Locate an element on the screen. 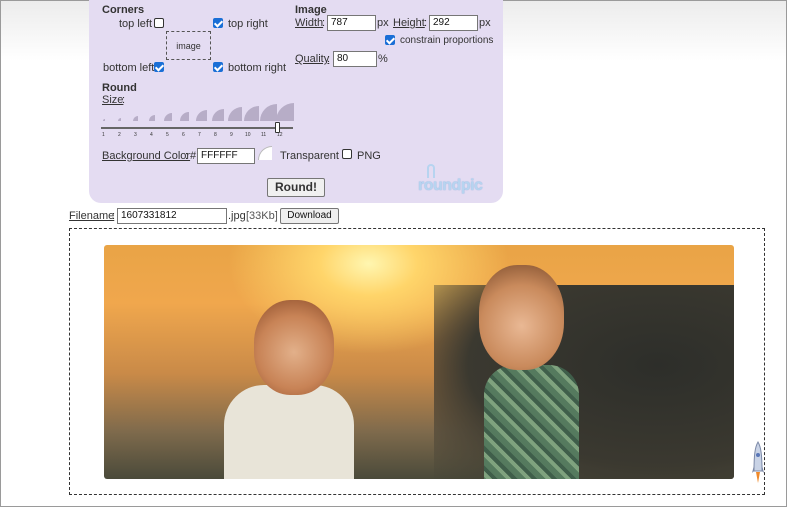 The image size is (787, 507). size-tick: 1 is located at coordinates (103, 135).